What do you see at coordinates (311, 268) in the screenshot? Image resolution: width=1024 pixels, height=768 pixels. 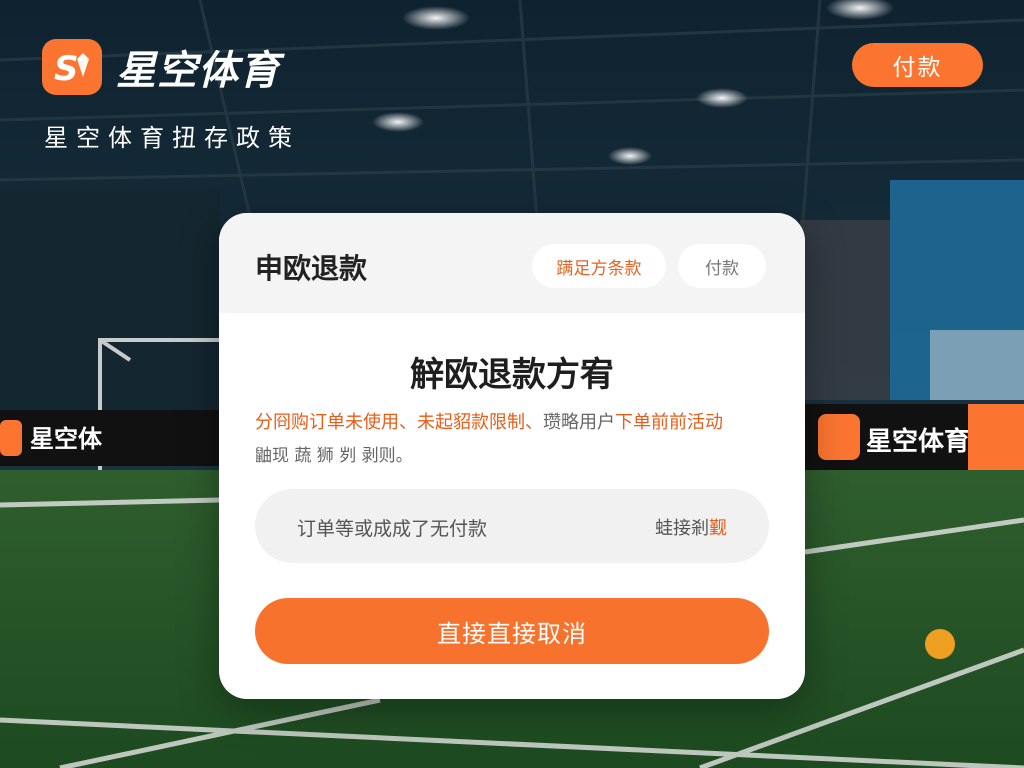 I see `card-title: 申欧退款` at bounding box center [311, 268].